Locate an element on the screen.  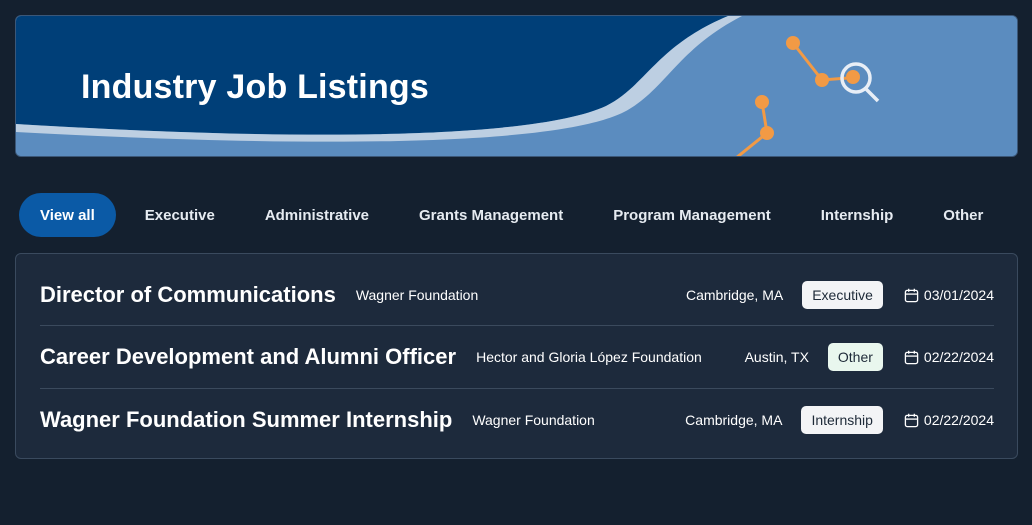
job-title-link: Wagner Foundation Summer Internship is located at coordinates (246, 420).